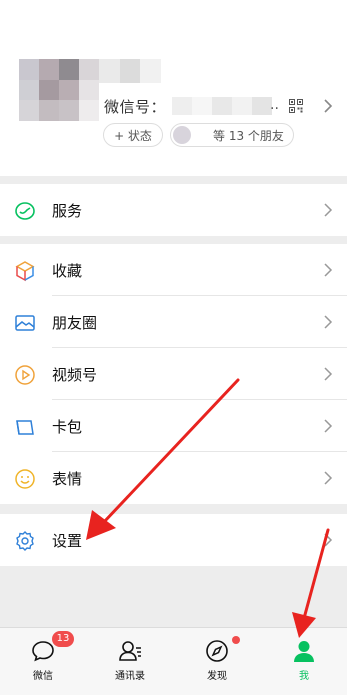 Image resolution: width=347 pixels, height=695 pixels. What do you see at coordinates (25, 375) in the screenshot?
I see `channels-play-icon` at bounding box center [25, 375].